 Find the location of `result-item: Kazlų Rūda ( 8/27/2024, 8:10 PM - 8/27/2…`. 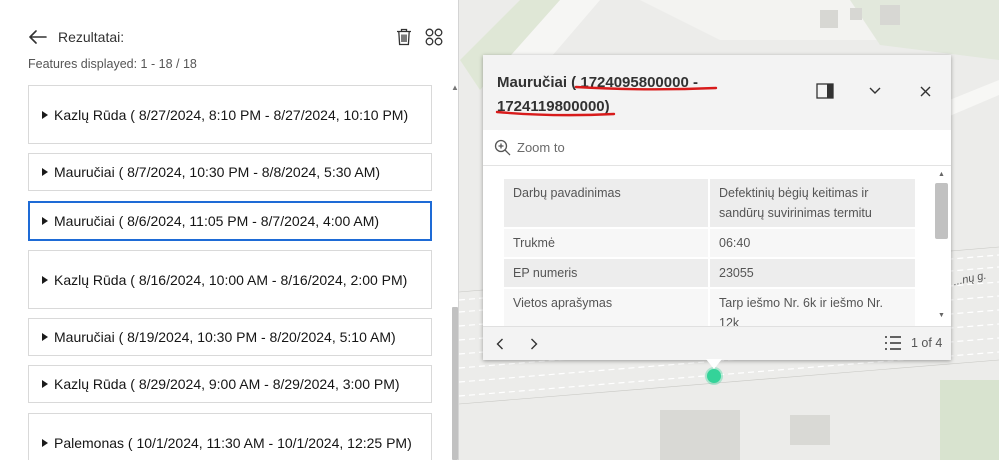

result-item: Kazlų Rūda ( 8/27/2024, 8:10 PM - 8/27/2… is located at coordinates (230, 114).